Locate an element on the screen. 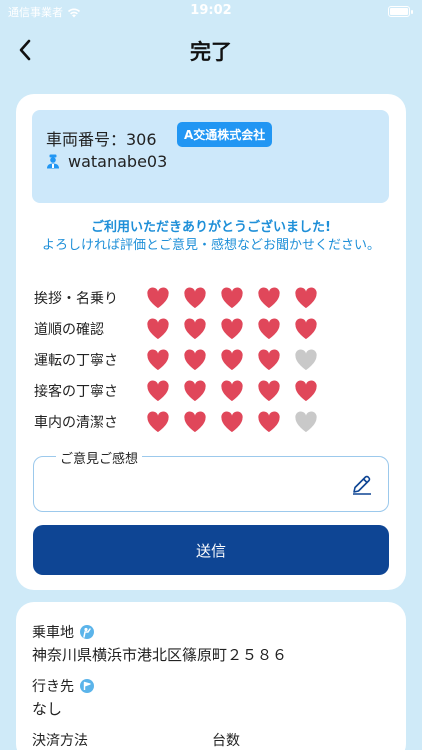  thanks-message: ご利用いただきありがとうございました! is located at coordinates (211, 227).